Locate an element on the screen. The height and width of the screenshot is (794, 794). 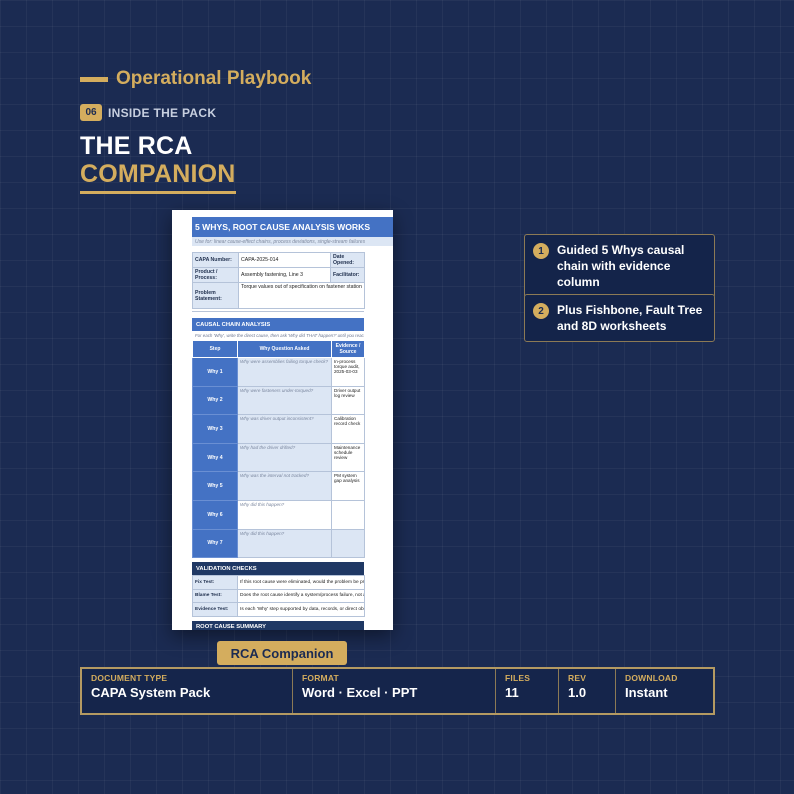
meta-document-type: DOCUMENT TYPE CAPA System Pack is located at coordinates (187, 691).